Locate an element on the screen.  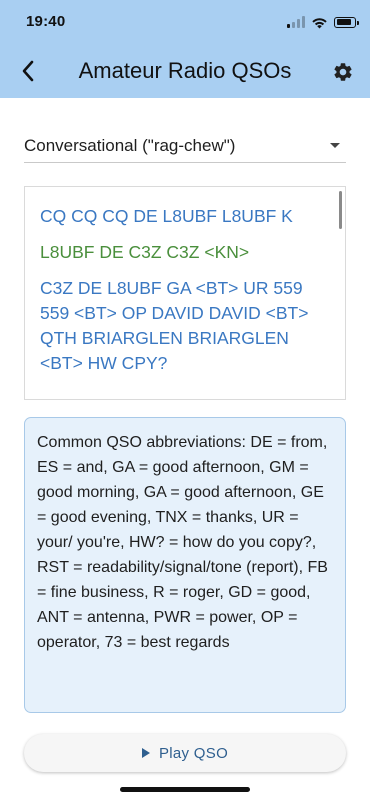
chevron-left-icon is located at coordinates (28, 71).